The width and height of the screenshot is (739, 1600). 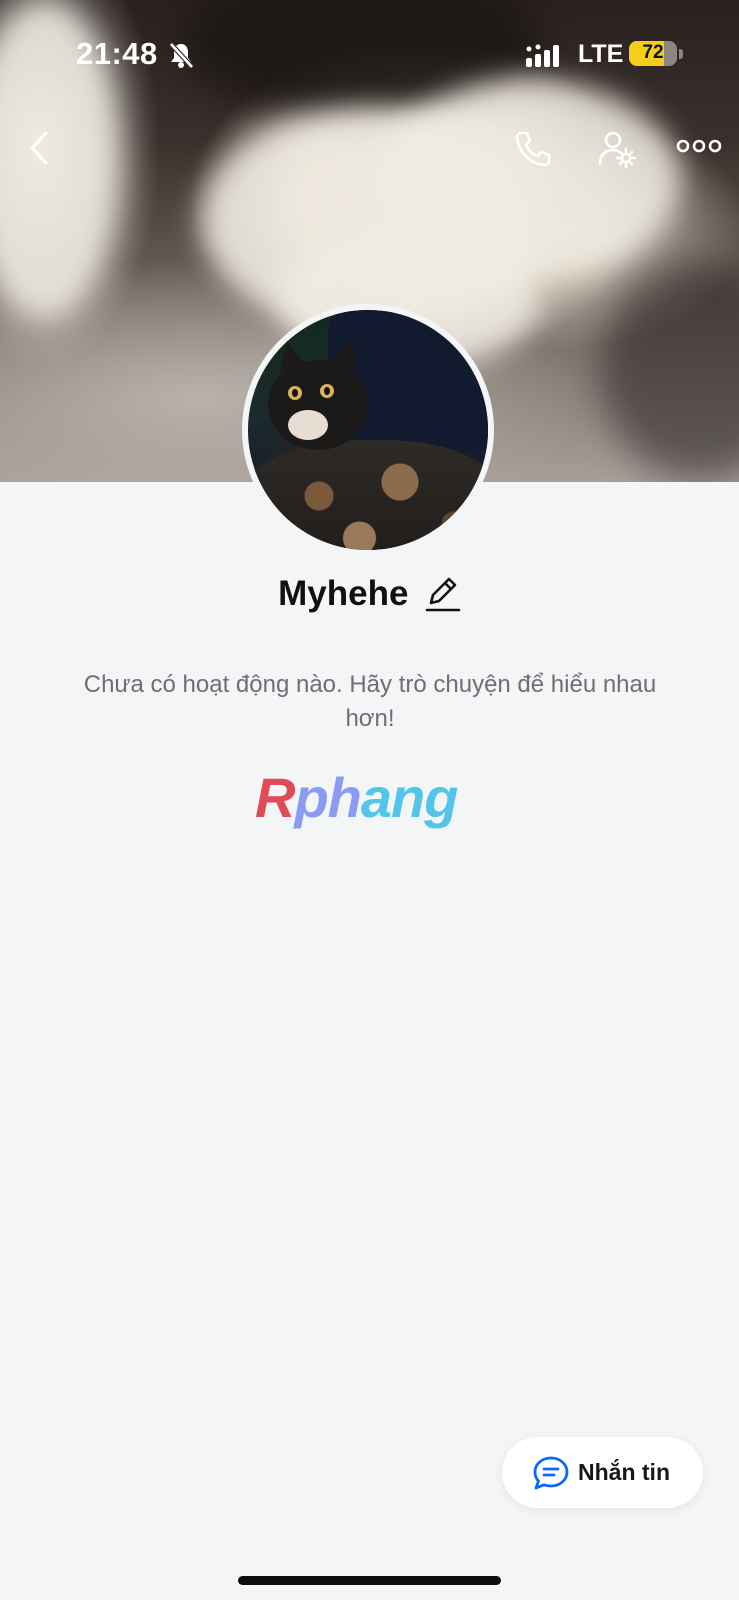 What do you see at coordinates (551, 1473) in the screenshot?
I see `chat-bubble-icon` at bounding box center [551, 1473].